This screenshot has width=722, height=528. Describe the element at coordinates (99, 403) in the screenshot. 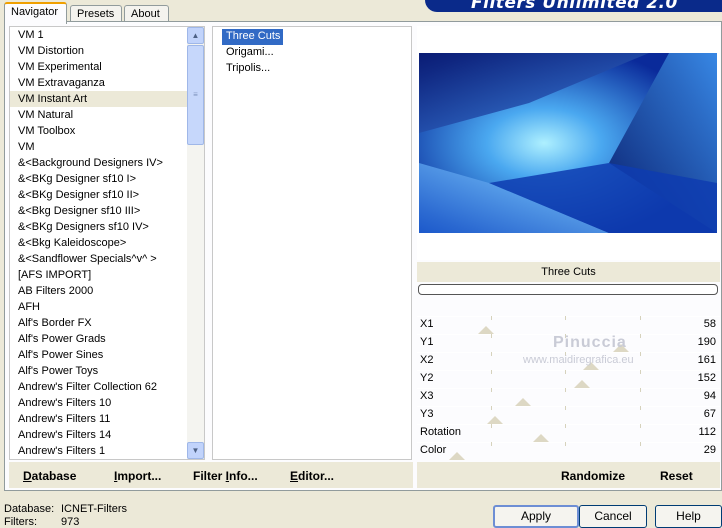

I see `category-item: Andrew's Filters 10` at that location.